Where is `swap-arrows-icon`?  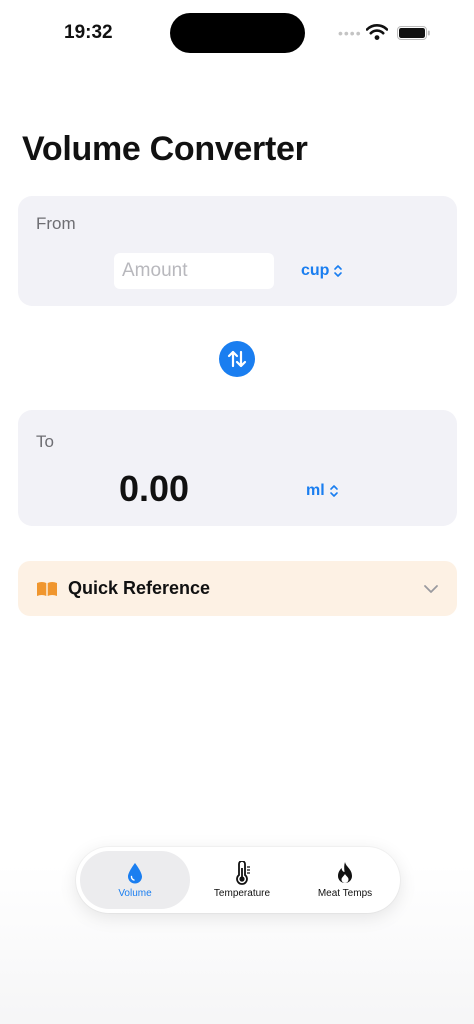
swap-arrows-icon is located at coordinates (237, 359).